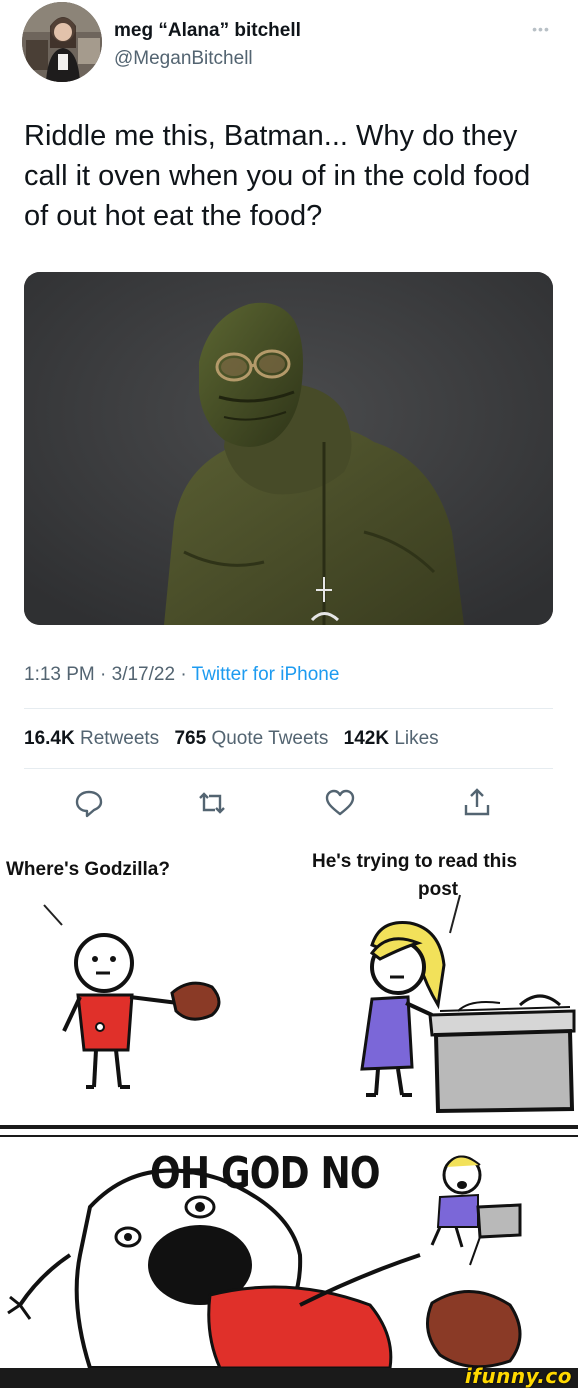 Image resolution: width=578 pixels, height=1388 pixels. I want to click on right-speech-text-line1: He's trying to read this, so click(415, 861).